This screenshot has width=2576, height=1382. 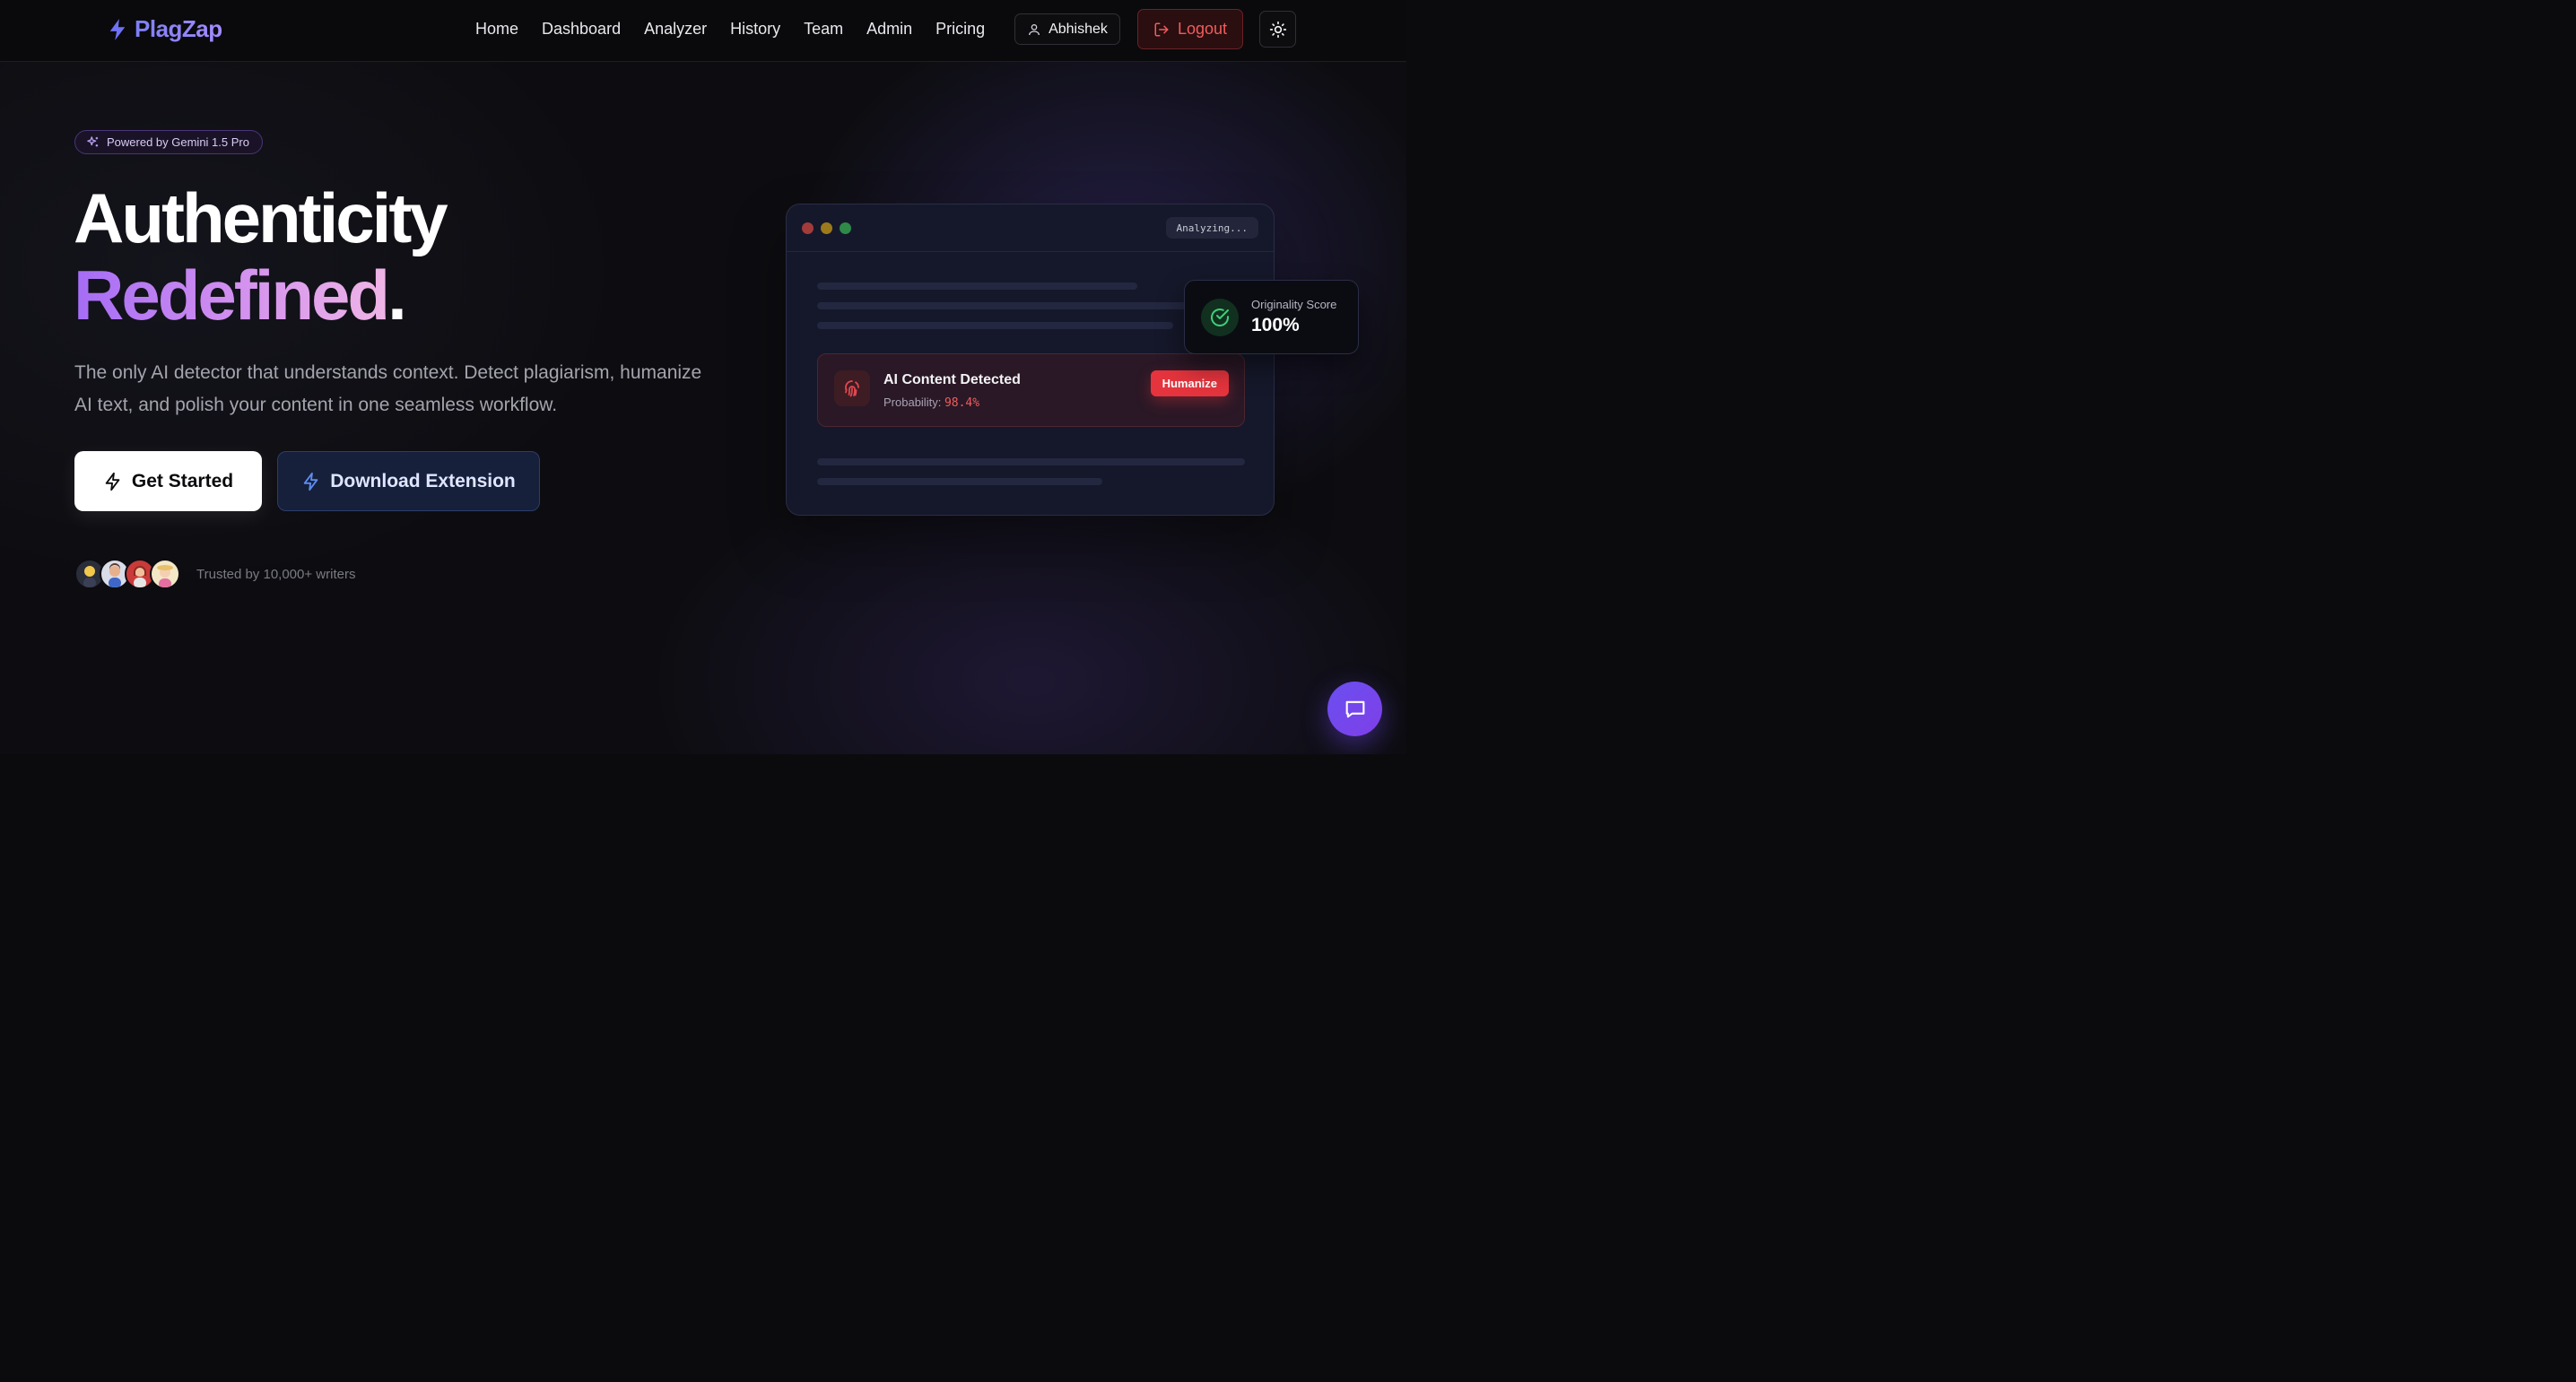 What do you see at coordinates (826, 228) in the screenshot?
I see `window-minimize-dot` at bounding box center [826, 228].